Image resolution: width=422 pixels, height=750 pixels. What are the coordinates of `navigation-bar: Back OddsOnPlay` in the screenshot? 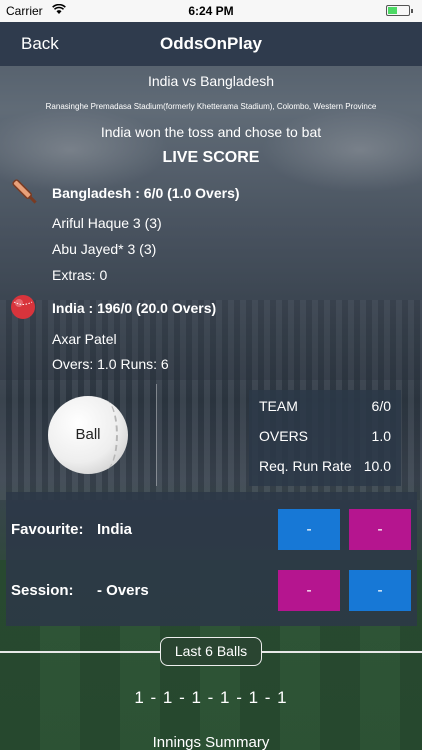 It's located at (211, 44).